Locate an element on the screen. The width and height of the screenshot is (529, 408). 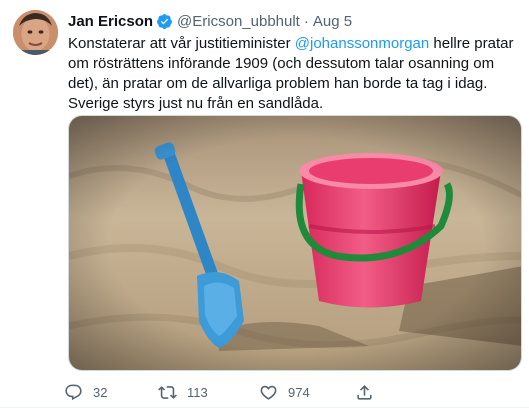
retweet-button: 113 is located at coordinates (208, 392).